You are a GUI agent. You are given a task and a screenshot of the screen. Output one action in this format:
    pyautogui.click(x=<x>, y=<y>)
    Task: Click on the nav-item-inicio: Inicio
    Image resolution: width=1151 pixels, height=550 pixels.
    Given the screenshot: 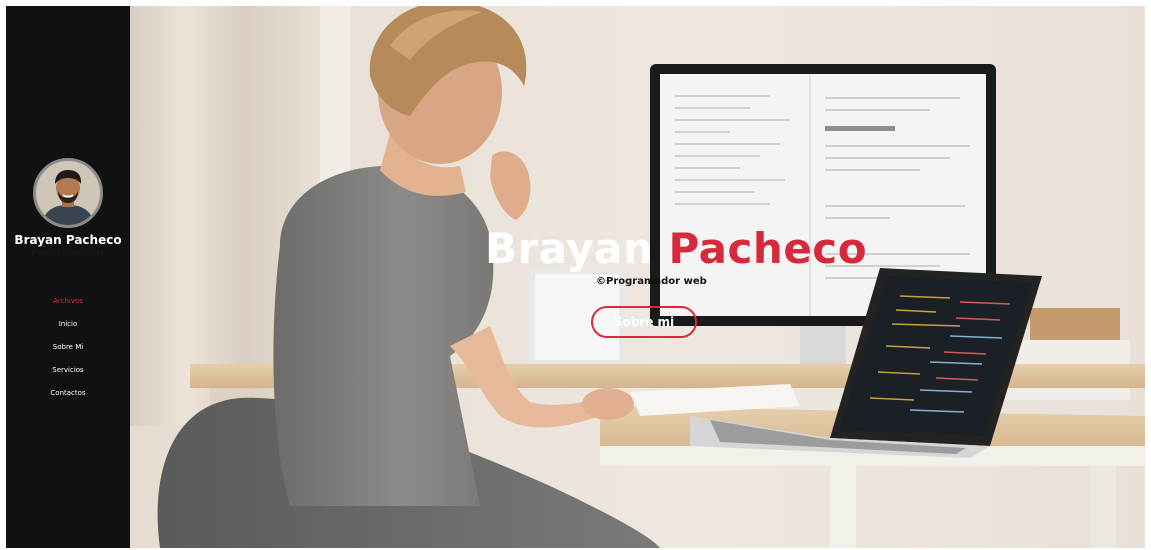 What is the action you would take?
    pyautogui.click(x=68, y=324)
    